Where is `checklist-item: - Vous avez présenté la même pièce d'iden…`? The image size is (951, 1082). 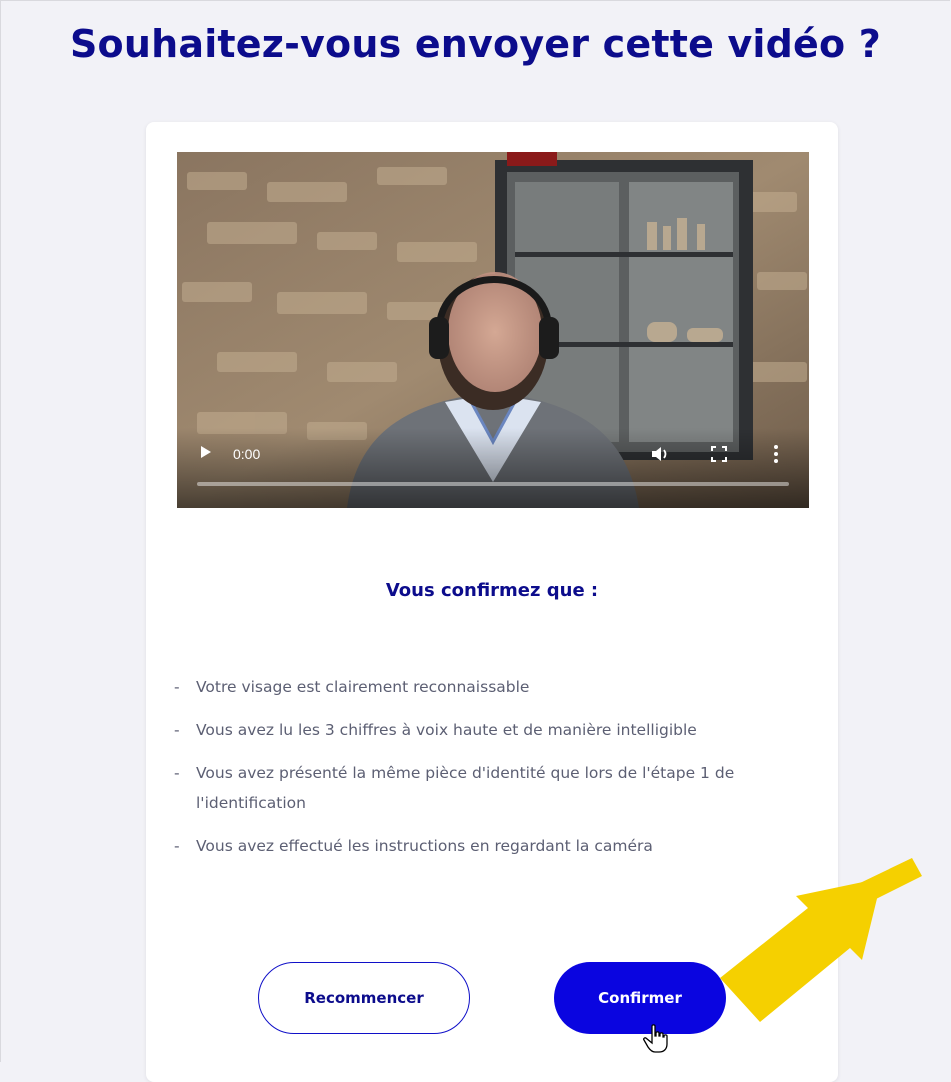
checklist-item: - Vous avez présenté la même pièce d'iden… is located at coordinates (454, 788).